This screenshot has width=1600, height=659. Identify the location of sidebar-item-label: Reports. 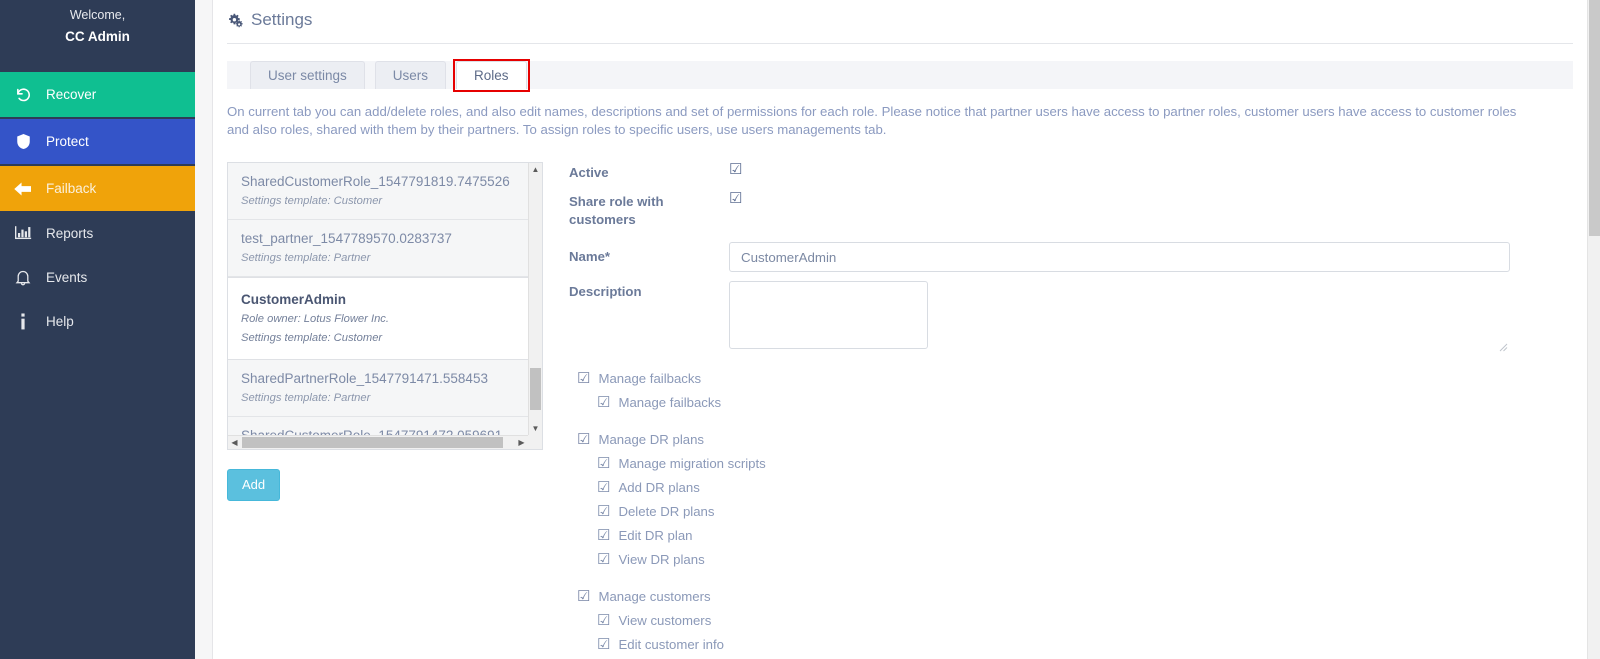
(70, 233).